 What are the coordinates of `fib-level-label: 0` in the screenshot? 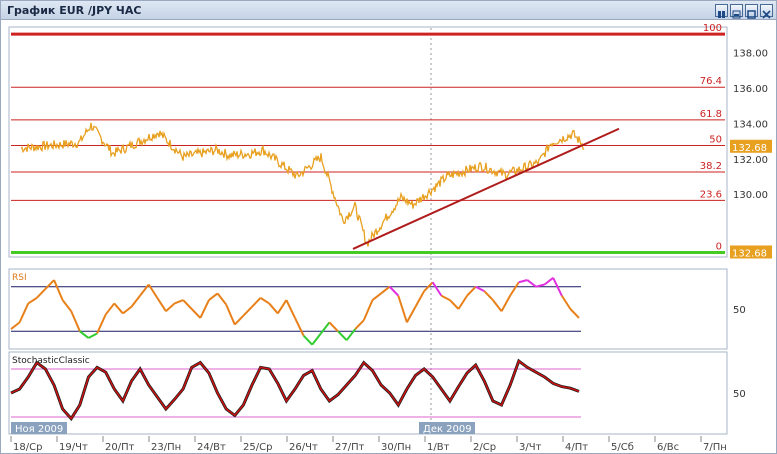 It's located at (719, 246).